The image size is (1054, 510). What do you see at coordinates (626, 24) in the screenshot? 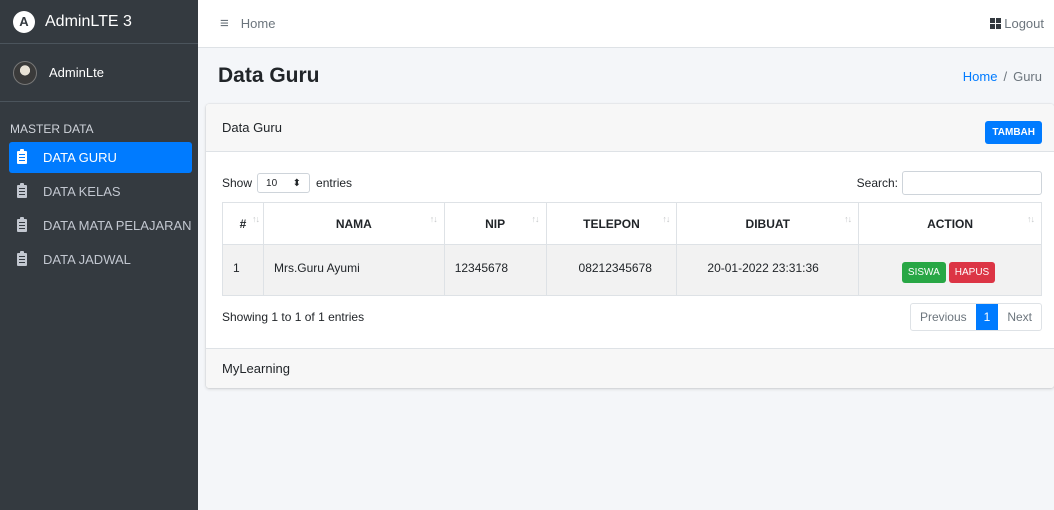
I see `topbar: ≡ Home Logout` at bounding box center [626, 24].